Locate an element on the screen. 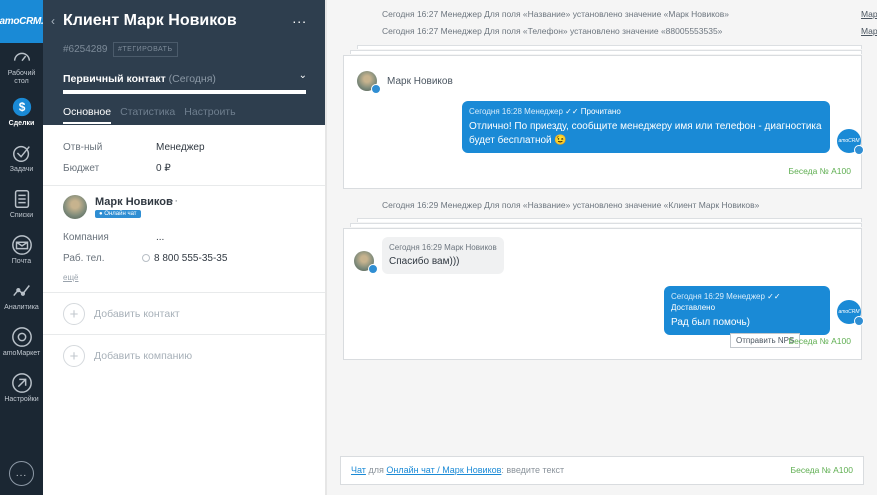 This screenshot has width=877, height=495. field-row-responsible: Отв-ный Менеджер is located at coordinates (184, 147).